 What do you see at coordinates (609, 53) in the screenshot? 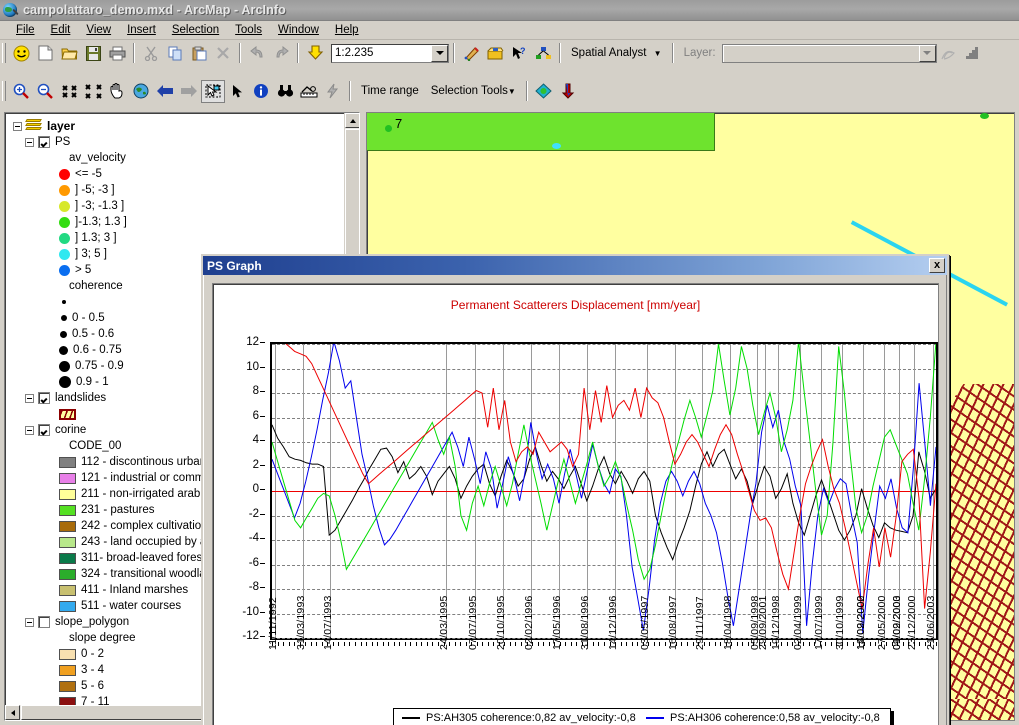
I see `spatial-analyst-label: Spatial Analyst` at bounding box center [609, 53].